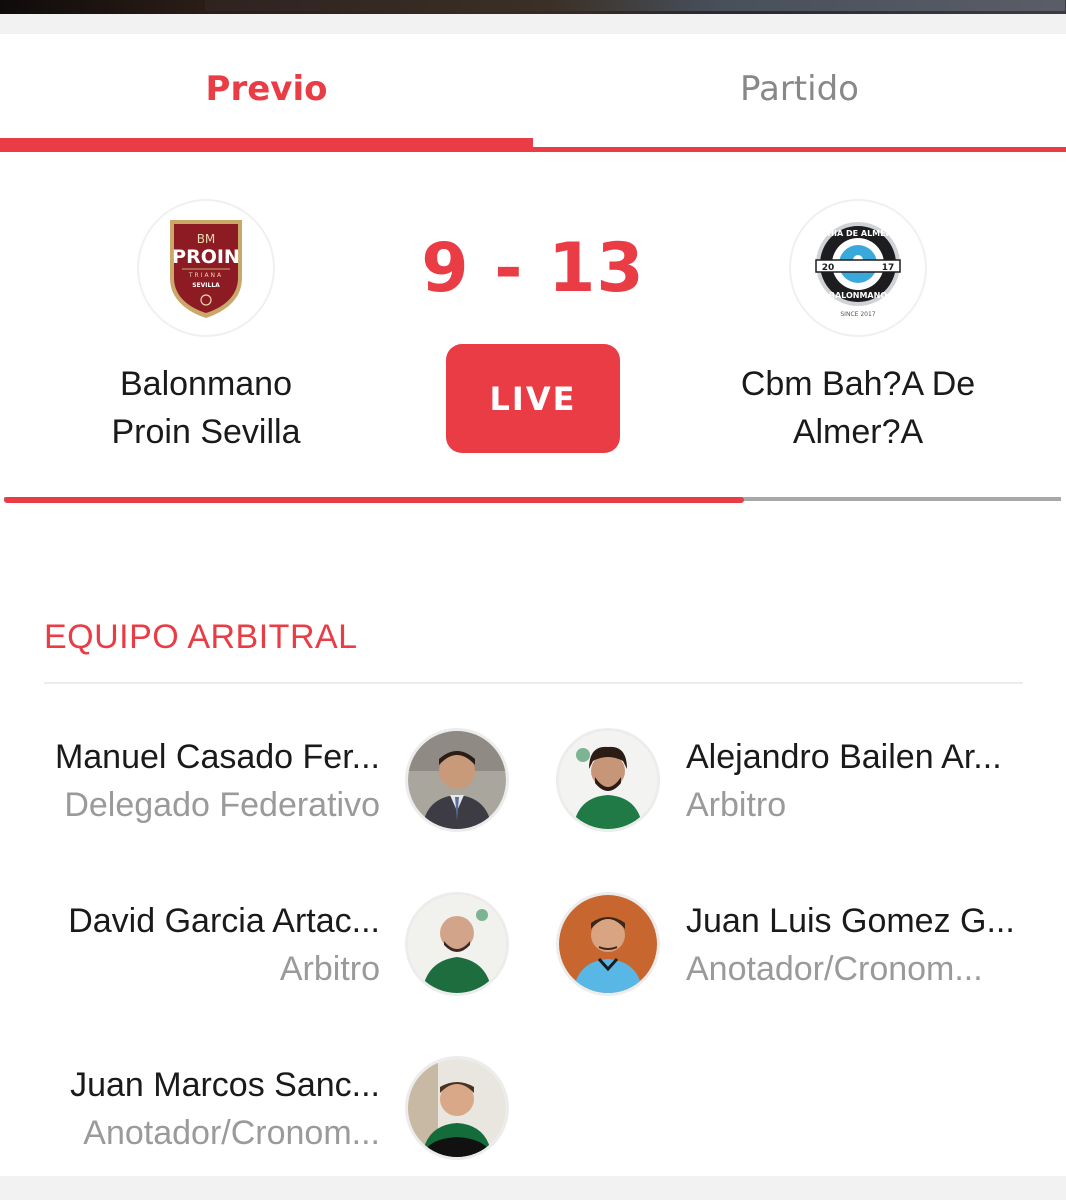 The width and height of the screenshot is (1066, 1200). What do you see at coordinates (858, 295) in the screenshot?
I see `svg-text: BALONMANO` at bounding box center [858, 295].